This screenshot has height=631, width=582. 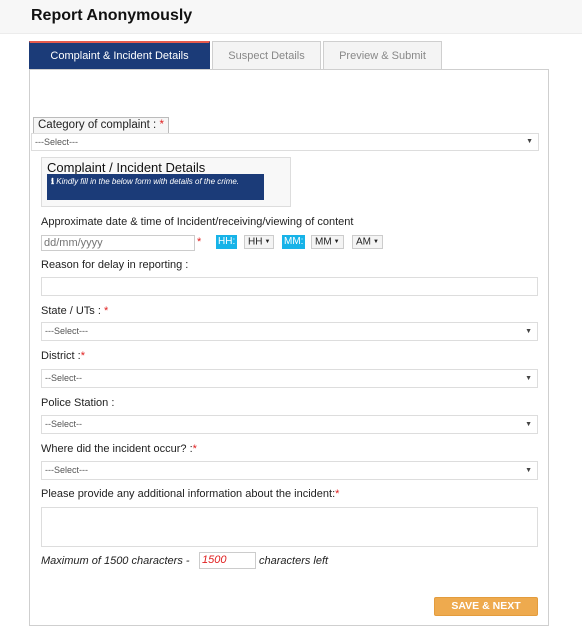 What do you see at coordinates (266, 55) in the screenshot?
I see `tab-suspect-details: Suspect Details` at bounding box center [266, 55].